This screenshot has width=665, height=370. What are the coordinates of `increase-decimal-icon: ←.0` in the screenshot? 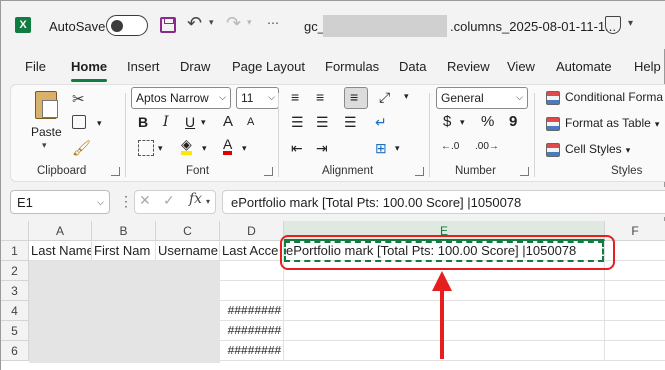 It's located at (450, 146).